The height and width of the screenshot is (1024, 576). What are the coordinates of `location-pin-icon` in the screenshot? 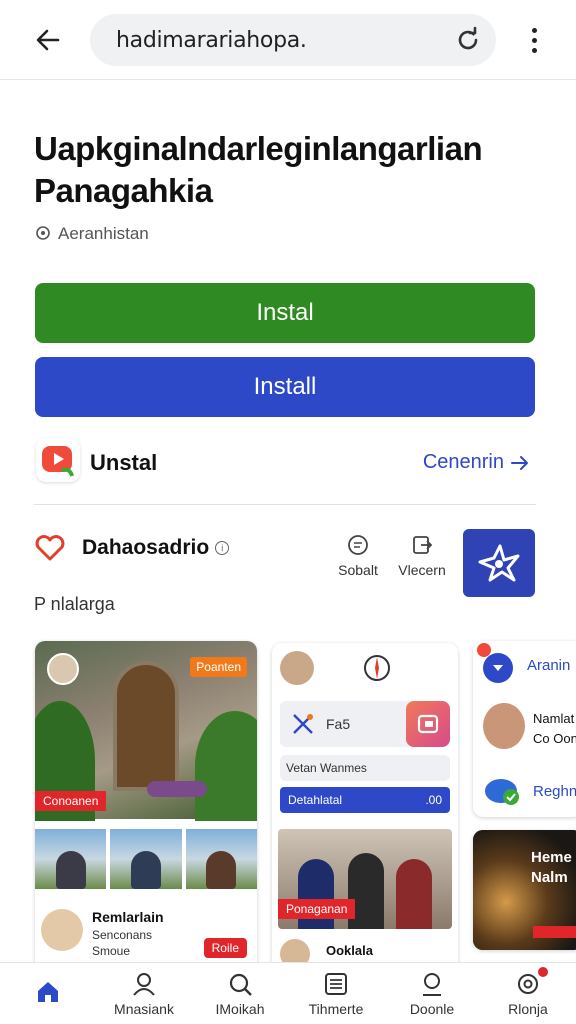 It's located at (43, 233).